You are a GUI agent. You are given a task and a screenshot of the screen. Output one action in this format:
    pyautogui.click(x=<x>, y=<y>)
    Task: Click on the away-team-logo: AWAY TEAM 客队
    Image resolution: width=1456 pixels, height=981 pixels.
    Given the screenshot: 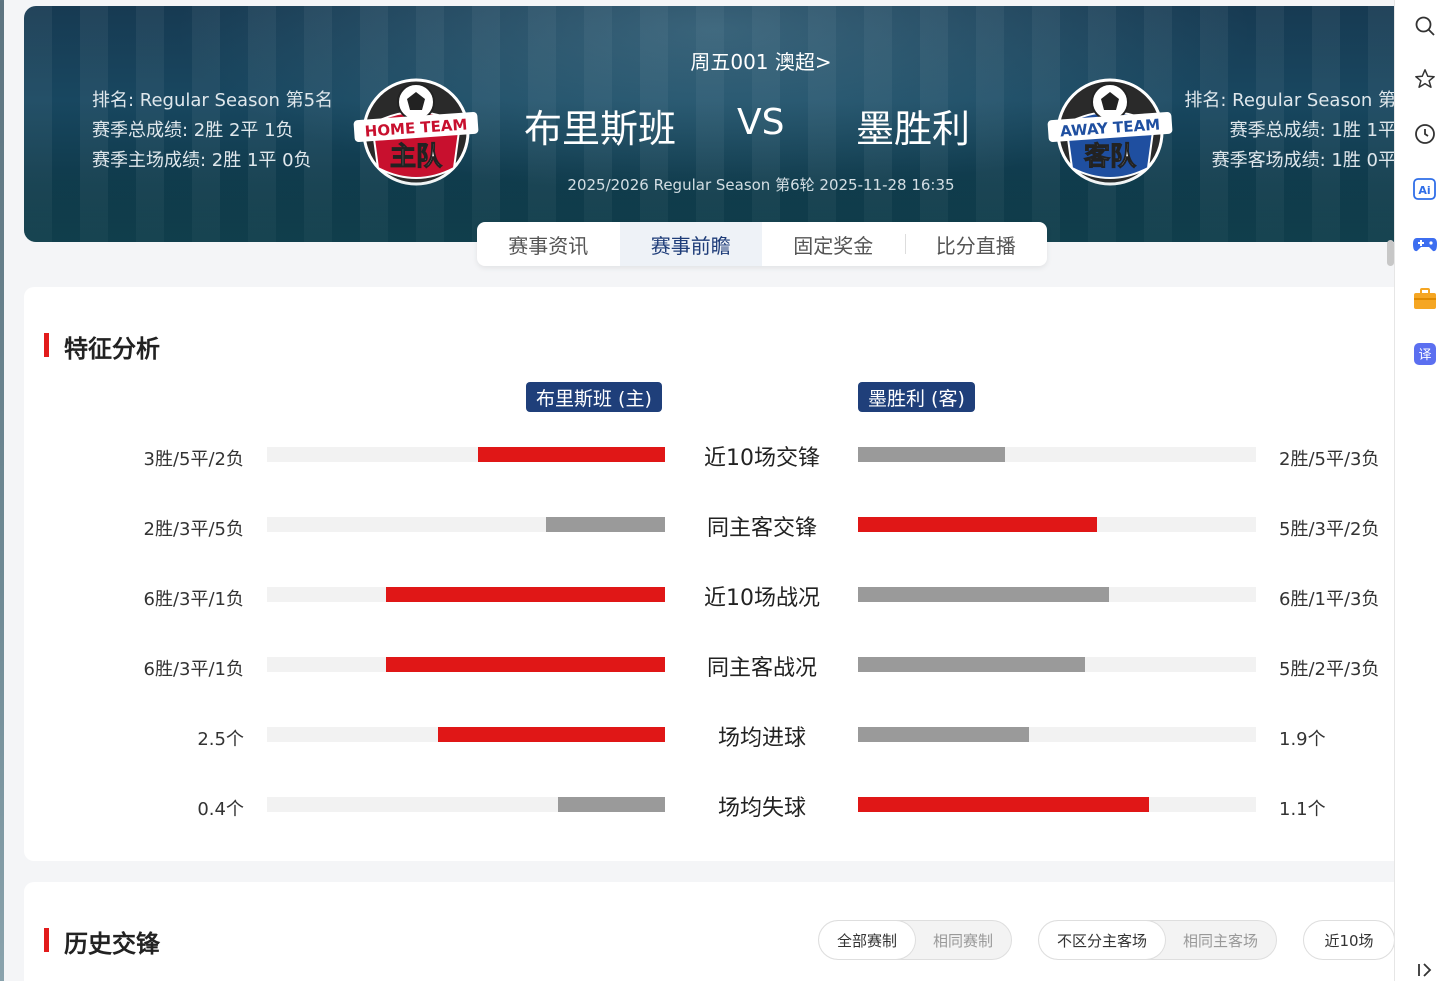 What is the action you would take?
    pyautogui.click(x=1110, y=132)
    